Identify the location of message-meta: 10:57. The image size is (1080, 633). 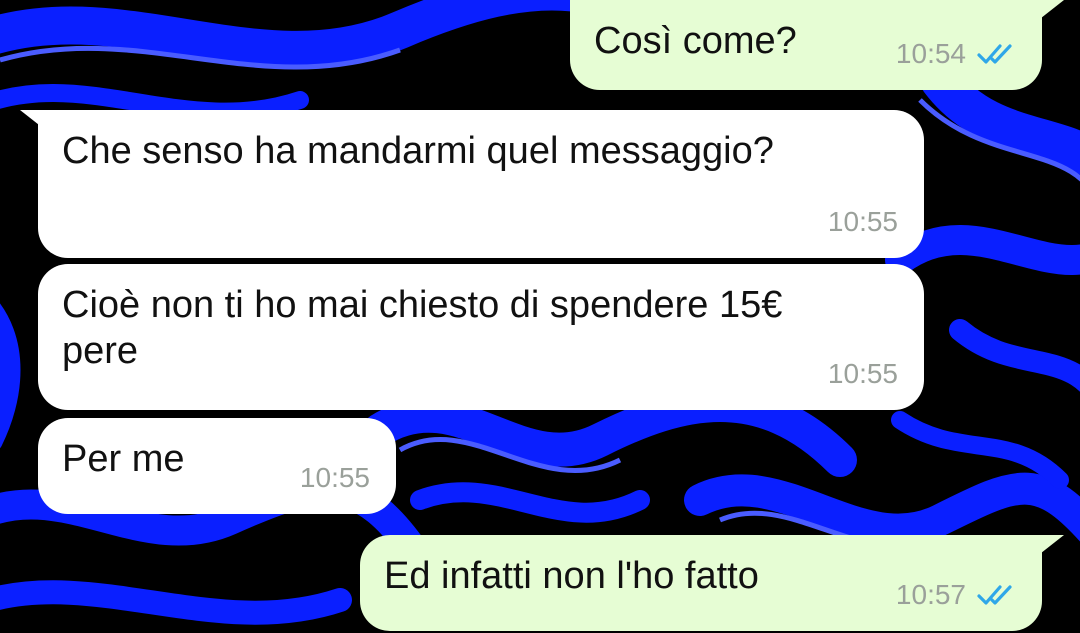
(956, 595).